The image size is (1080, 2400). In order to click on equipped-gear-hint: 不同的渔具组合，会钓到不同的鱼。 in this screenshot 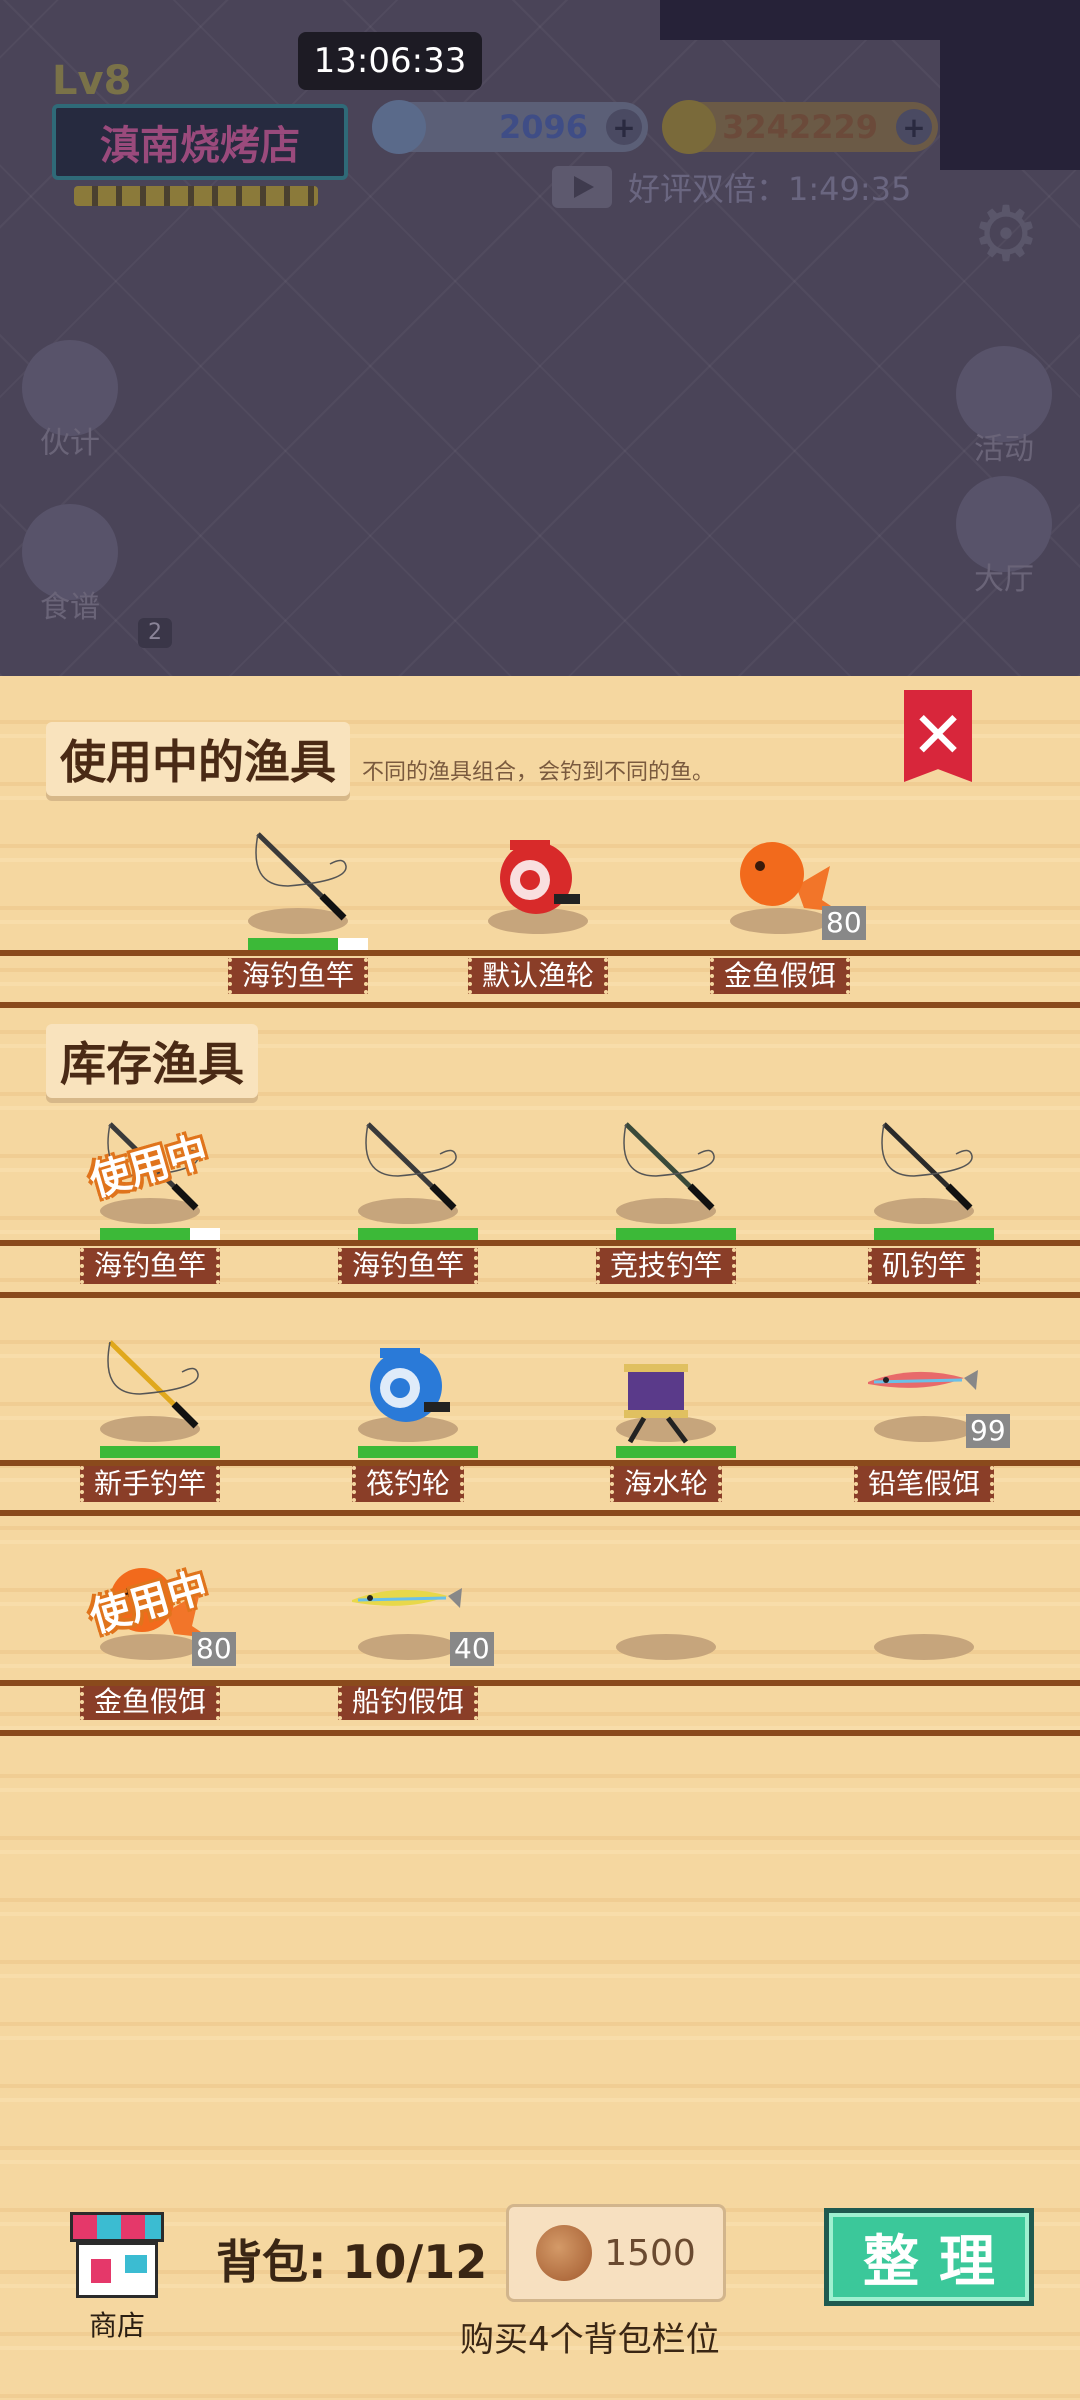, I will do `click(538, 772)`.